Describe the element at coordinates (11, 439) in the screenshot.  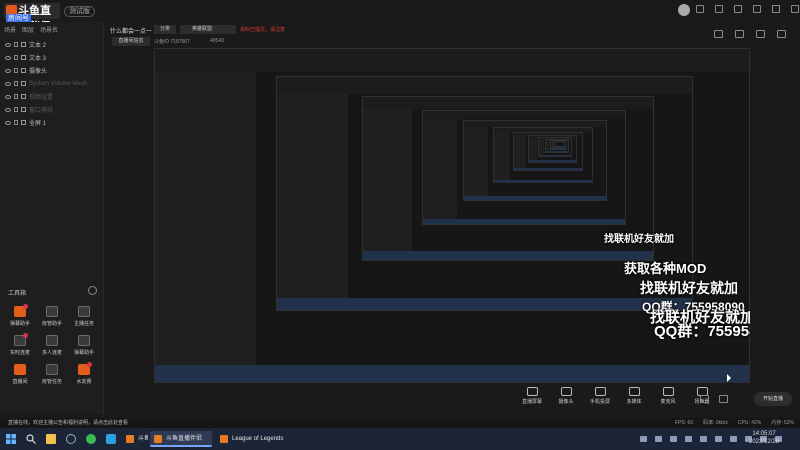
I see `windows-start-icon` at that location.